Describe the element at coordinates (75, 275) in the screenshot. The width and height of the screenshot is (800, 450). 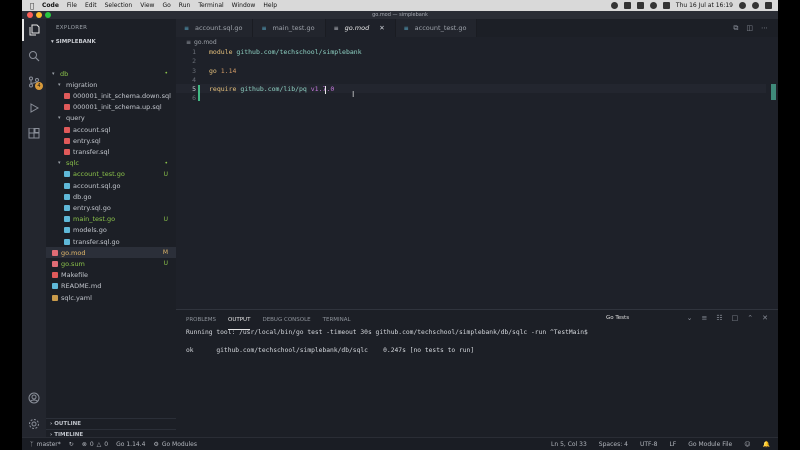
I see `tree-item-label: Makefile` at that location.